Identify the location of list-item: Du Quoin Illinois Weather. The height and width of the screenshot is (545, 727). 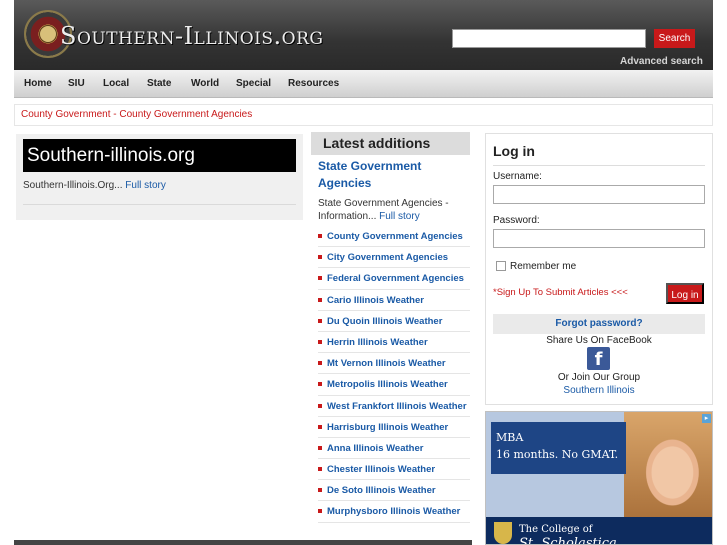
(394, 321).